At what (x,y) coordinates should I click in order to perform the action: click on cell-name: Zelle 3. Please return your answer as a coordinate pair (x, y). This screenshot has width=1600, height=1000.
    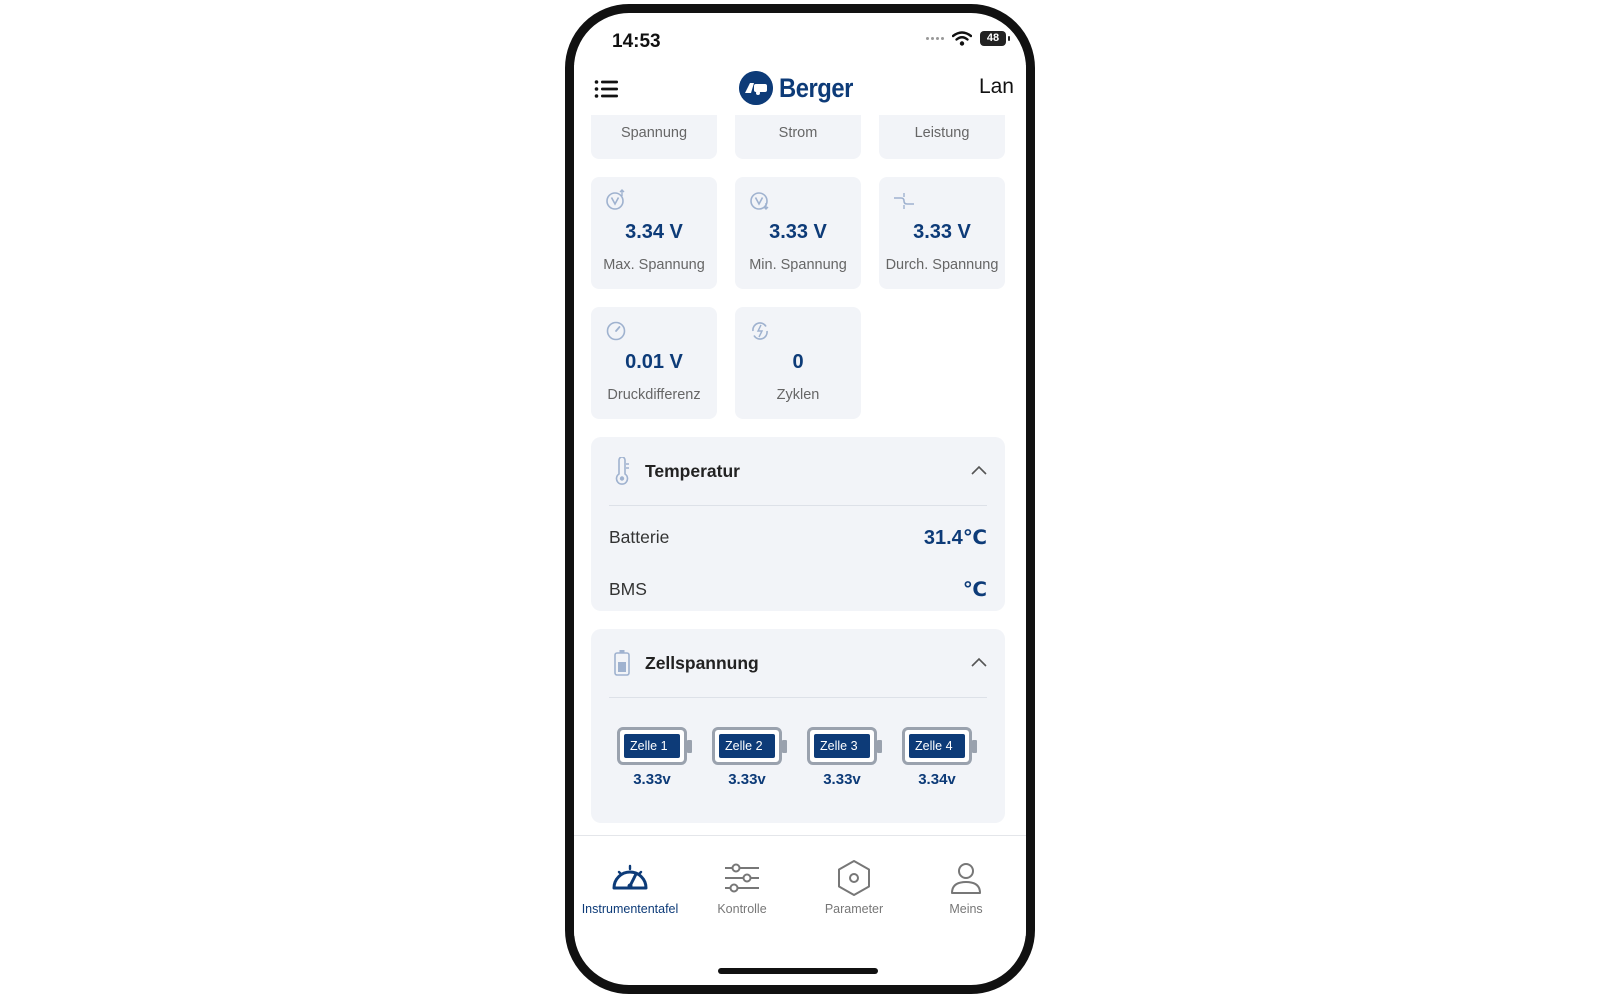
    Looking at the image, I should click on (842, 746).